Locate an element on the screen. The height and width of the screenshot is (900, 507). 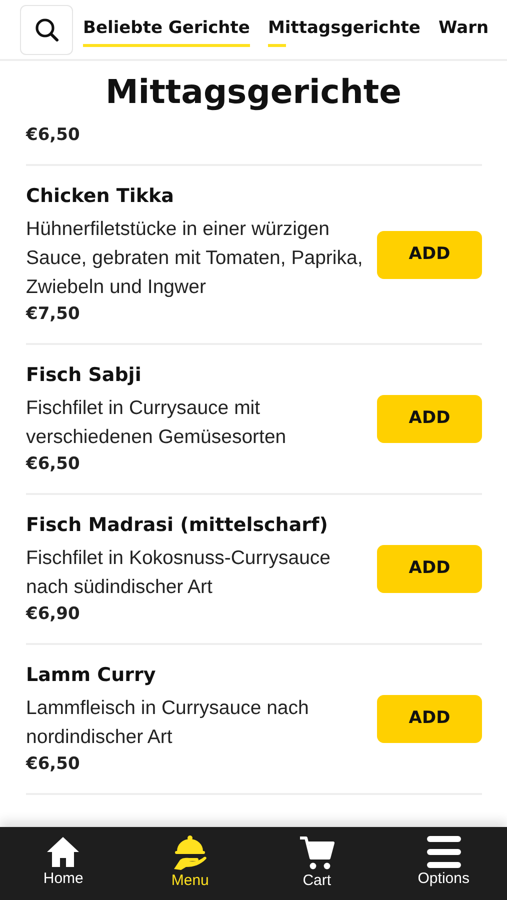
nav-tab: Home is located at coordinates (63, 863).